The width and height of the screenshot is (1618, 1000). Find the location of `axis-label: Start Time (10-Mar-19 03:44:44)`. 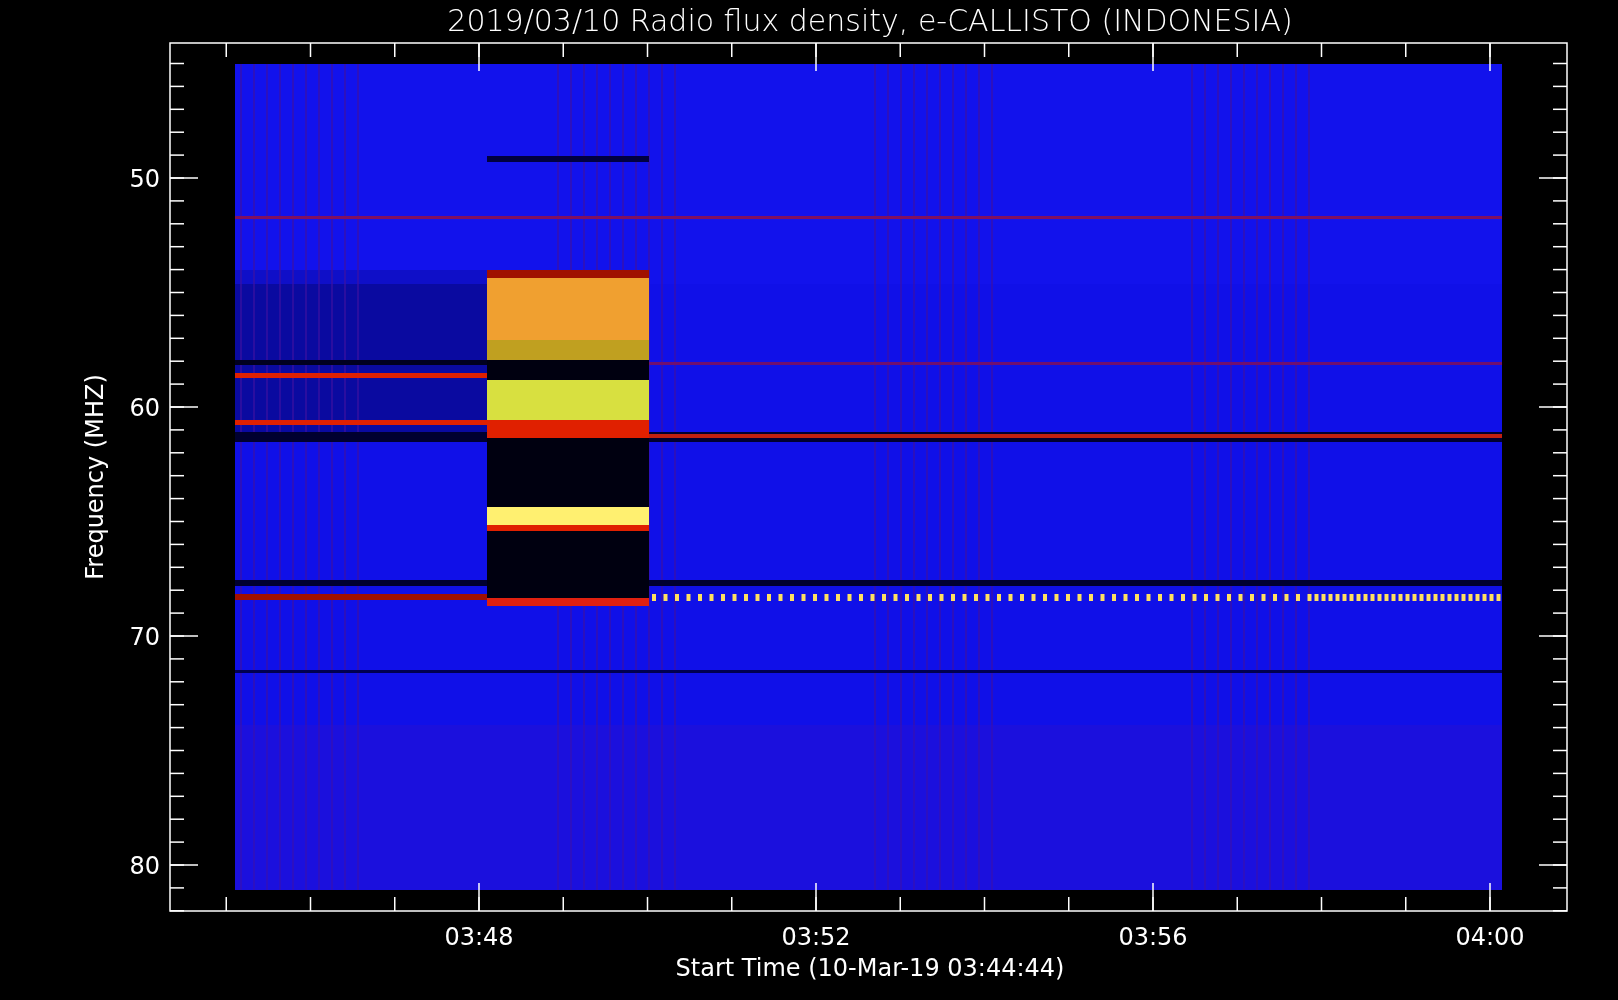

axis-label: Start Time (10-Mar-19 03:44:44) is located at coordinates (870, 968).